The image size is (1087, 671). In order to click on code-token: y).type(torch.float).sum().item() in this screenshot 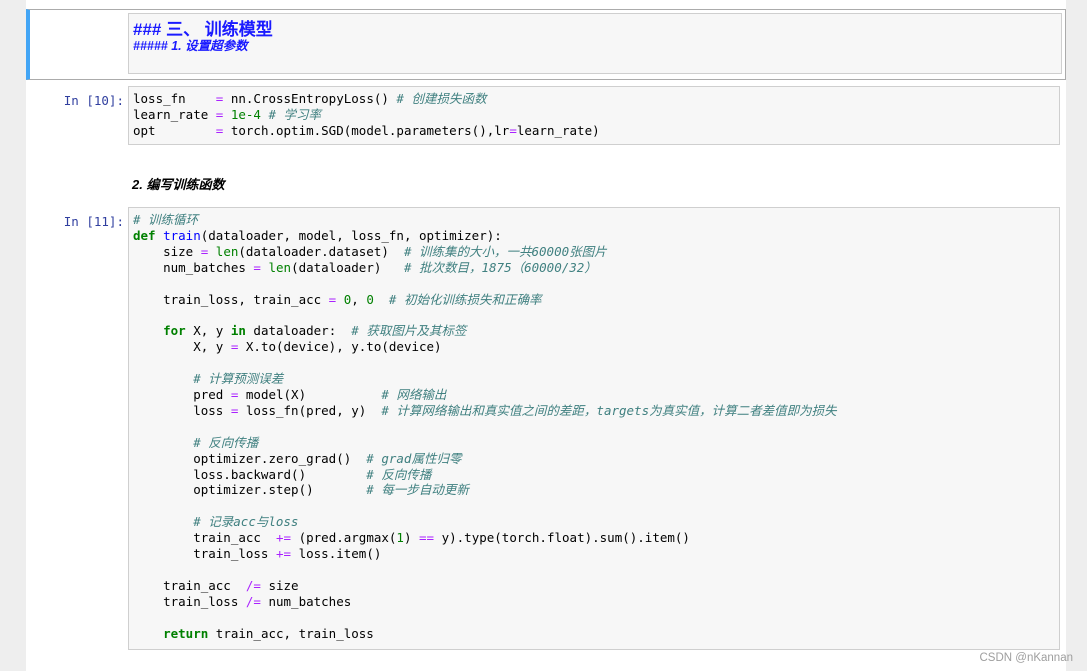, I will do `click(562, 538)`.